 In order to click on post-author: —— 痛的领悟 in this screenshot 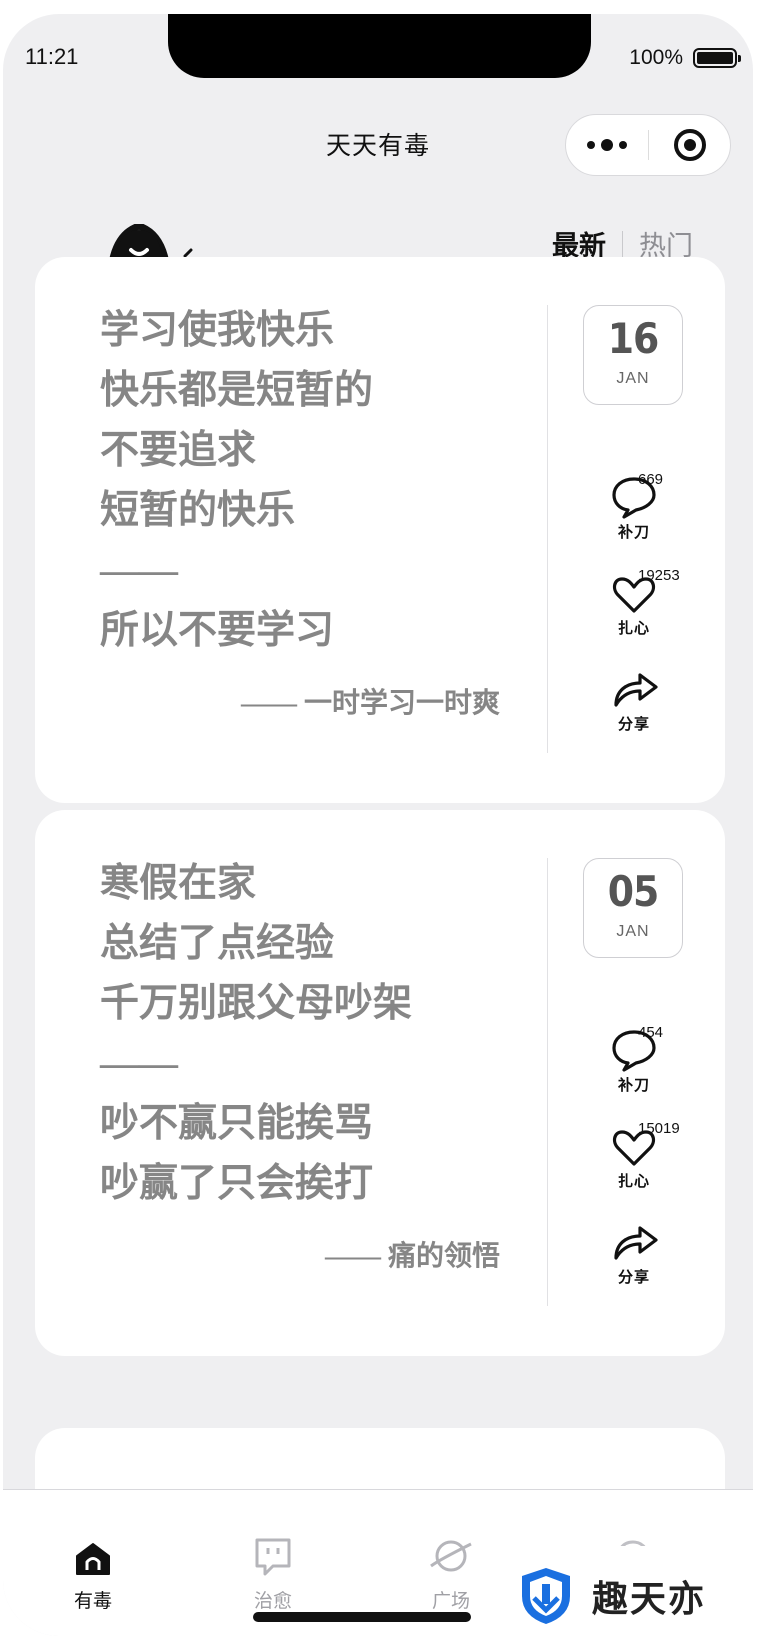, I will do `click(412, 1256)`.